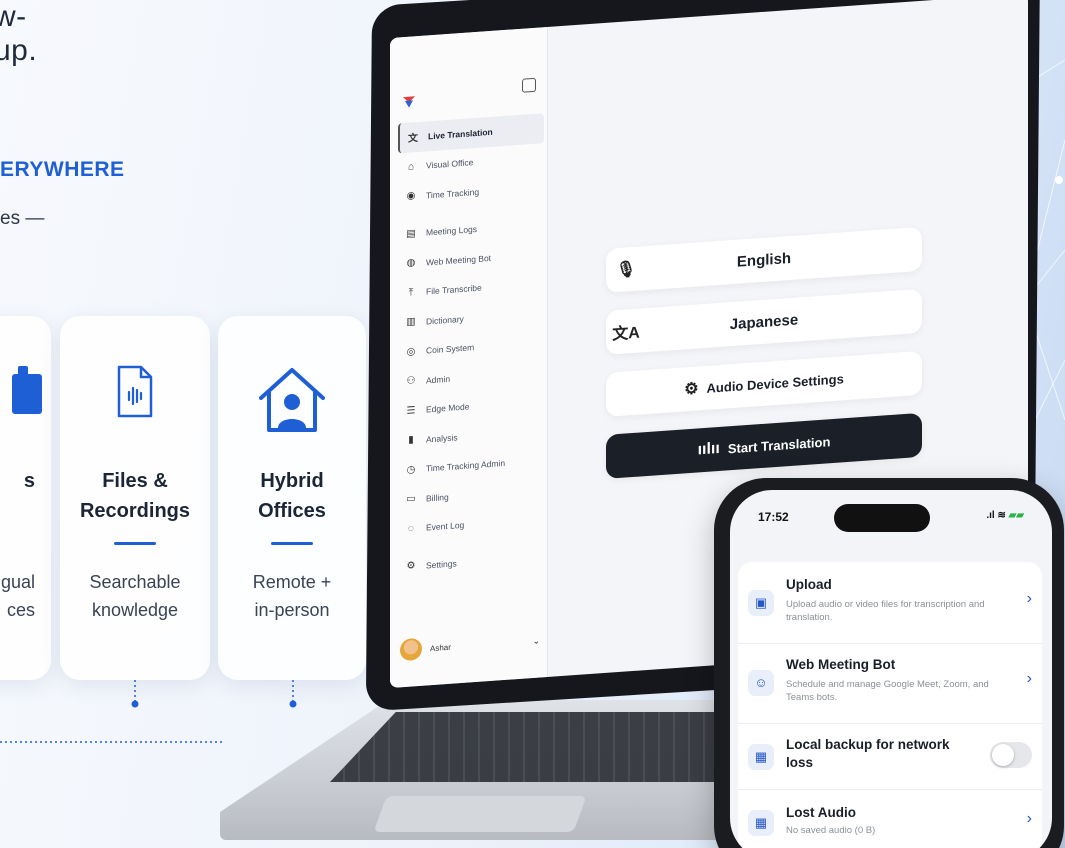 The height and width of the screenshot is (848, 1065). What do you see at coordinates (27, 390) in the screenshot?
I see `document-icon` at bounding box center [27, 390].